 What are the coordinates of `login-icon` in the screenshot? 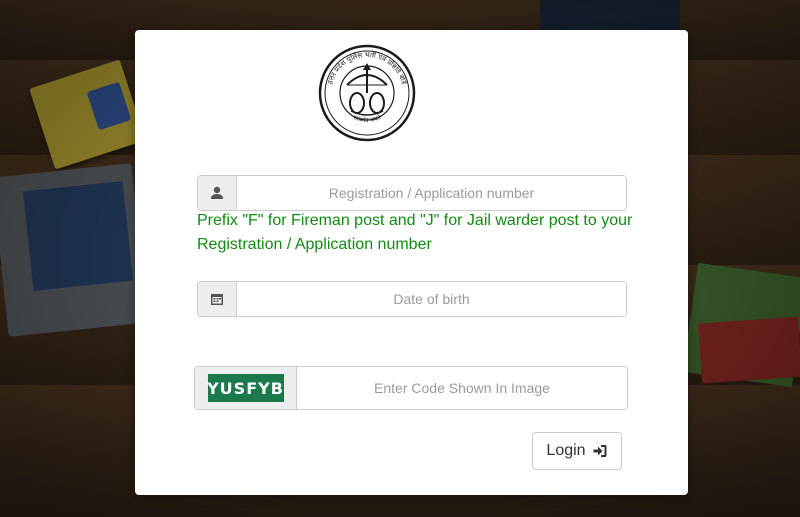 It's located at (600, 451).